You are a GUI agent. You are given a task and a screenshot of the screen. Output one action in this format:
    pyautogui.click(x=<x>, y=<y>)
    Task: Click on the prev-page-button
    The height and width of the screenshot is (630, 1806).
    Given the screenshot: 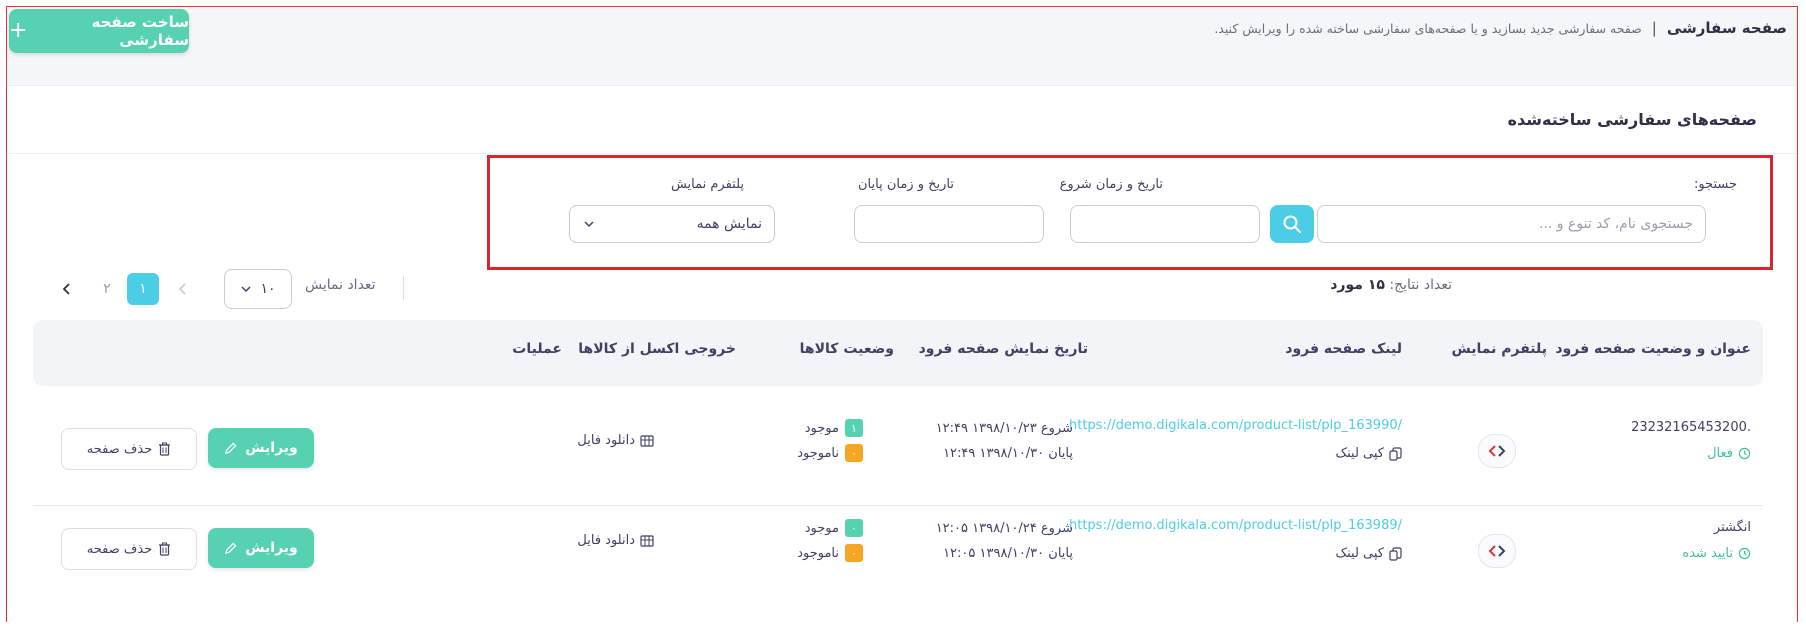 What is the action you would take?
    pyautogui.click(x=183, y=289)
    